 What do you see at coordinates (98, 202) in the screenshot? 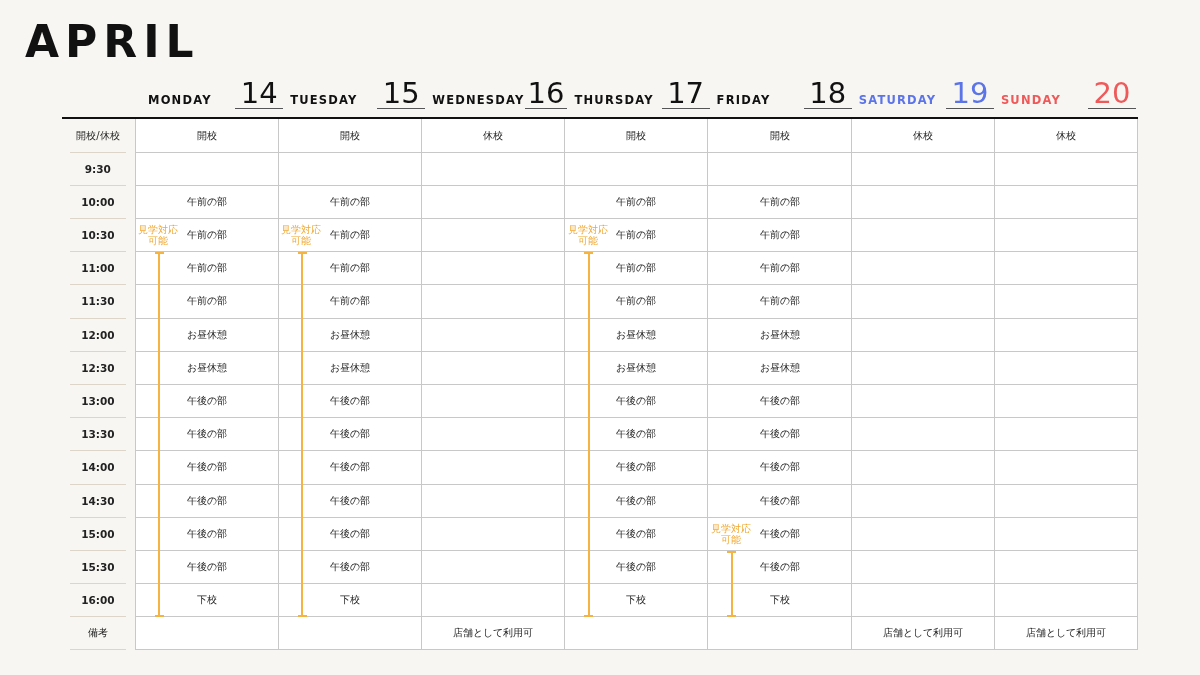
I see `row-label: 10:00` at bounding box center [98, 202].